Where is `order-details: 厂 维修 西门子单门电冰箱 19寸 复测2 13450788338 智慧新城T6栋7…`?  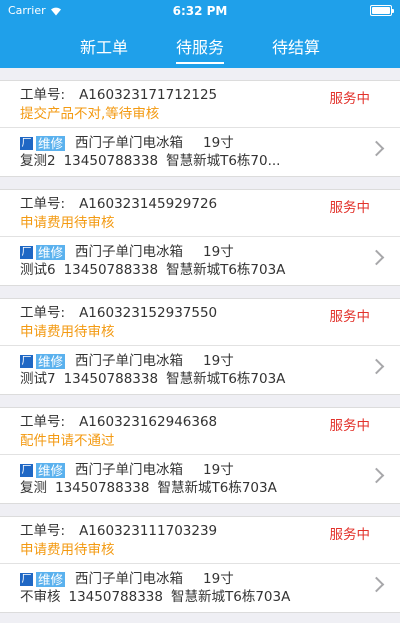
order-details: 厂 维修 西门子单门电冰箱 19寸 复测2 13450788338 智慧新城T6栋7… is located at coordinates (200, 152).